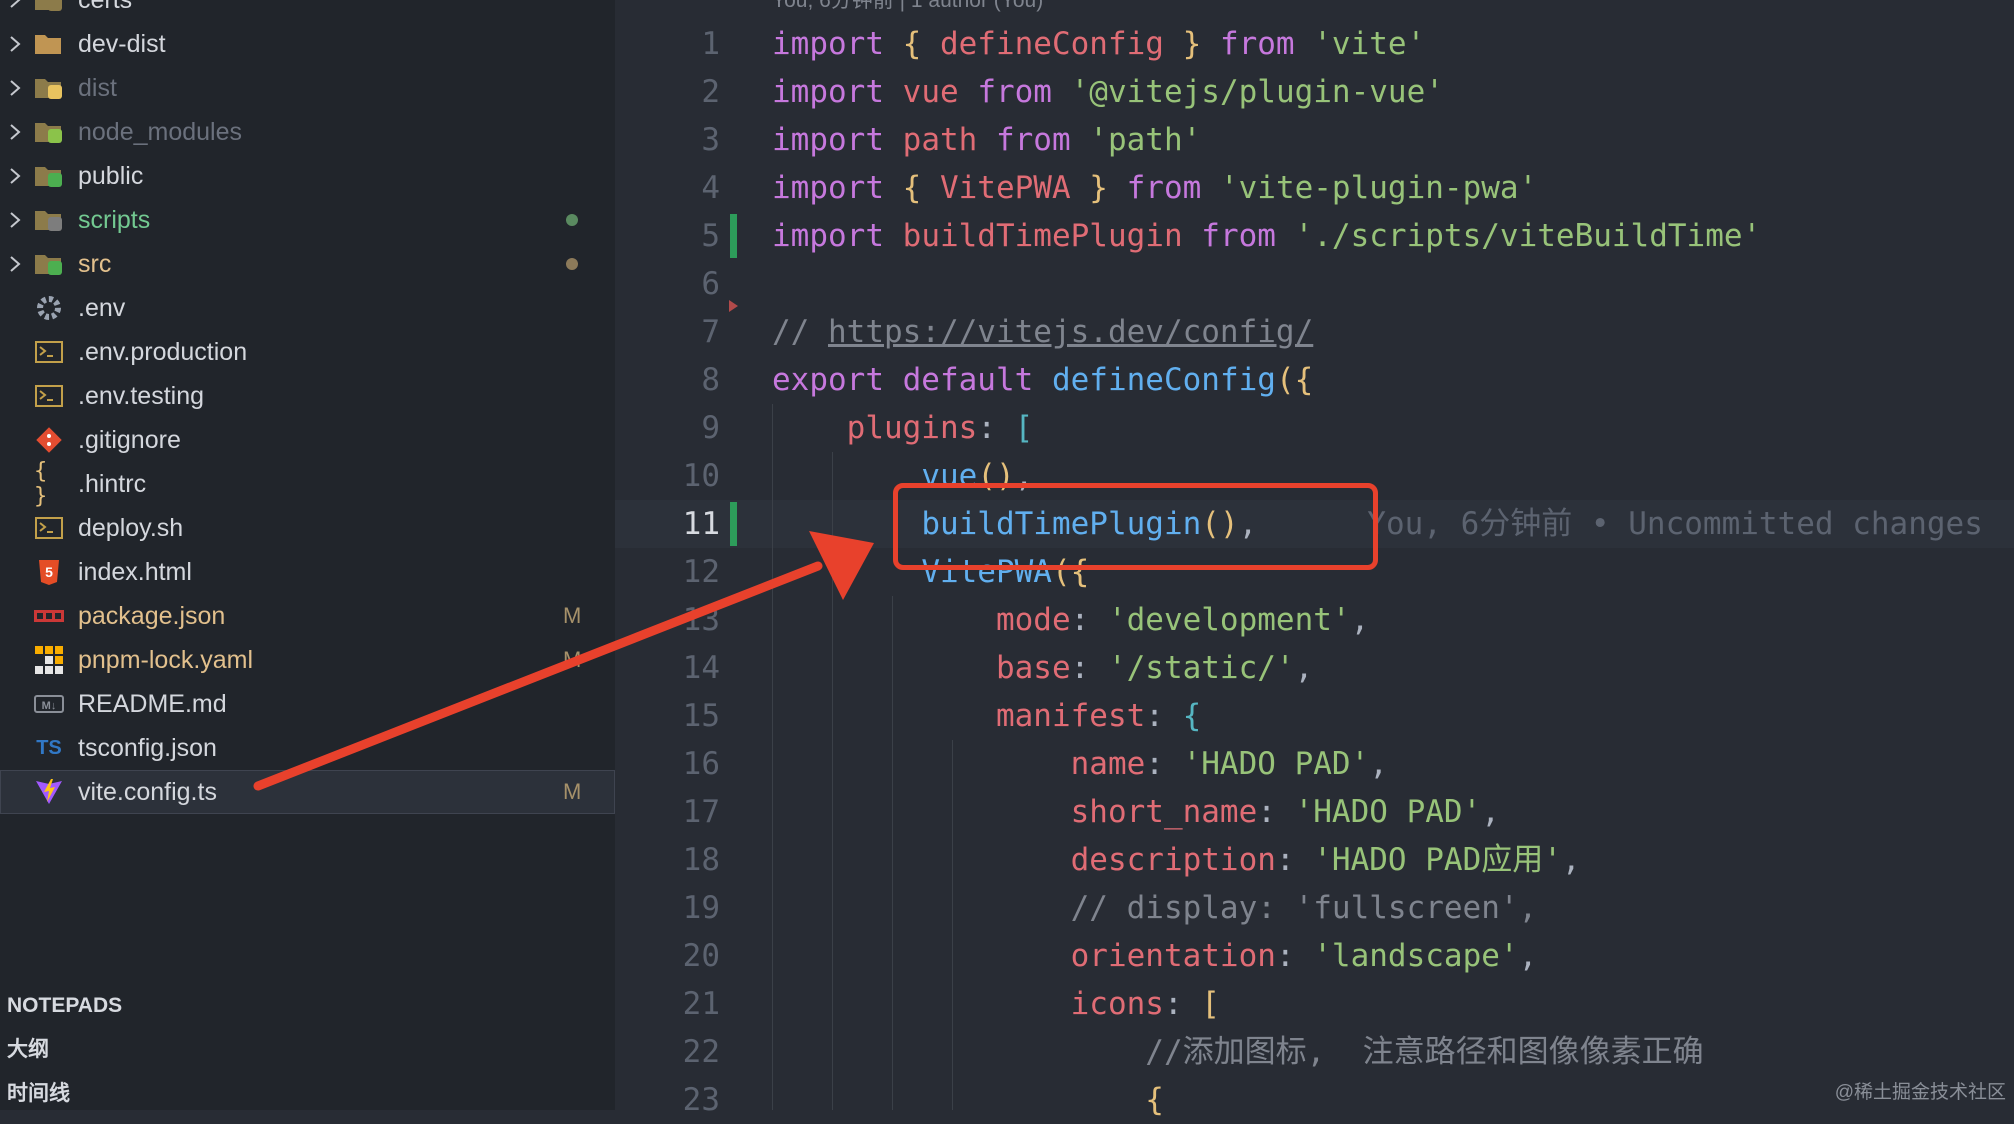 Image resolution: width=2014 pixels, height=1124 pixels. Describe the element at coordinates (1314, 1004) in the screenshot. I see `code-line: 21 icons: [` at that location.